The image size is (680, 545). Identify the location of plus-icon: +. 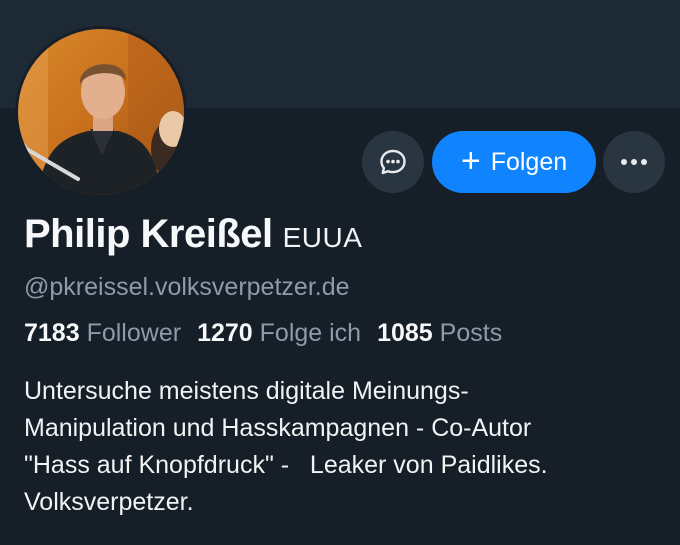
(470, 160).